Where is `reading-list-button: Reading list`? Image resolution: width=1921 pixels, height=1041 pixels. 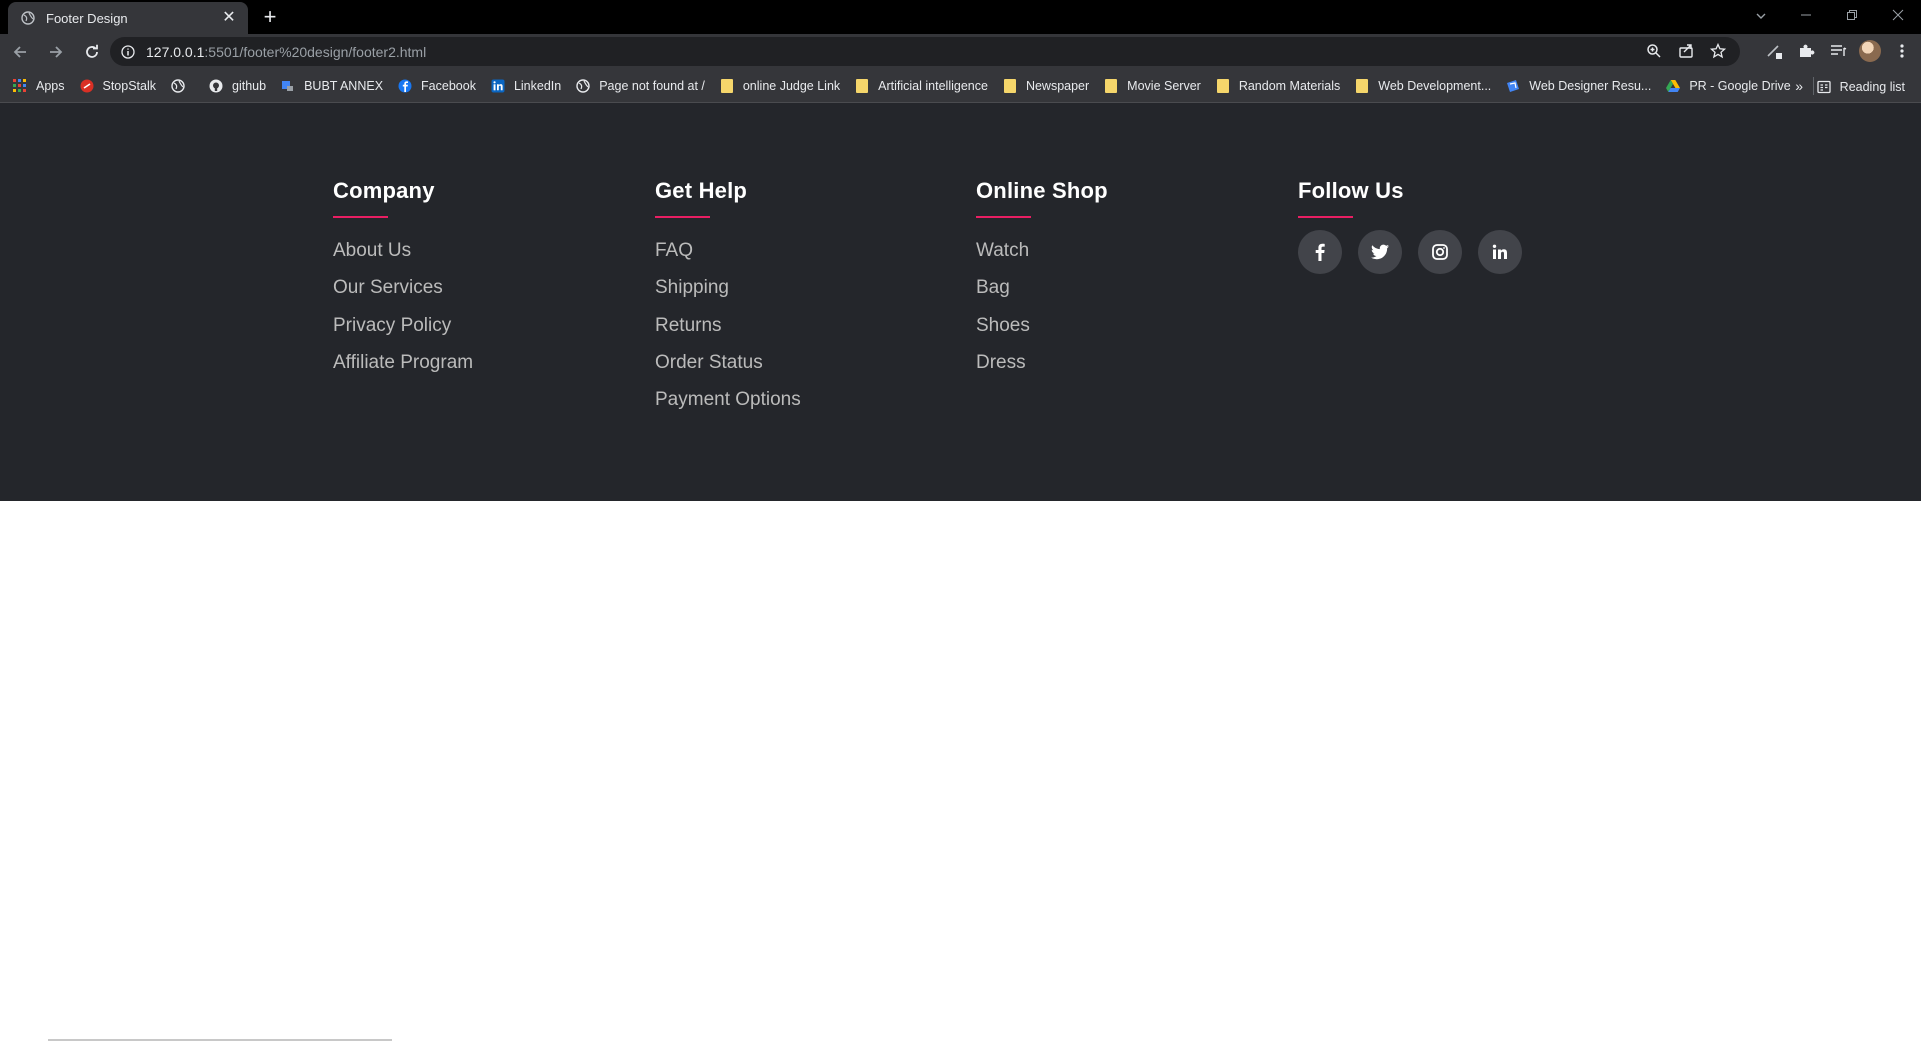
reading-list-button: Reading list is located at coordinates (1860, 86).